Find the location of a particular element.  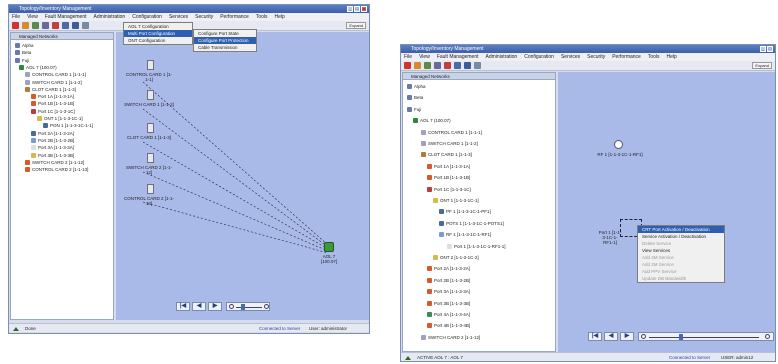

menu-performance: Performance is located at coordinates (626, 57).